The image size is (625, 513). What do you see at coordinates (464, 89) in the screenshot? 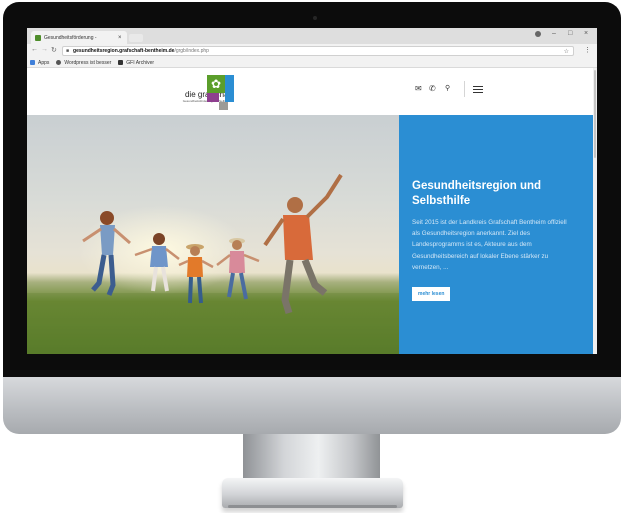
I see `header-divider` at bounding box center [464, 89].